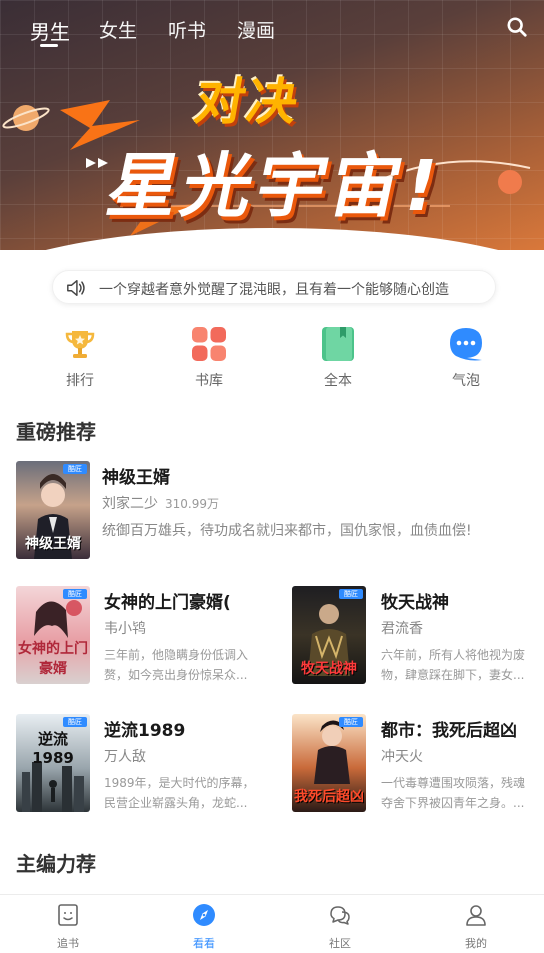  Describe the element at coordinates (204, 943) in the screenshot. I see `bottom-tab-label: 看看` at that location.